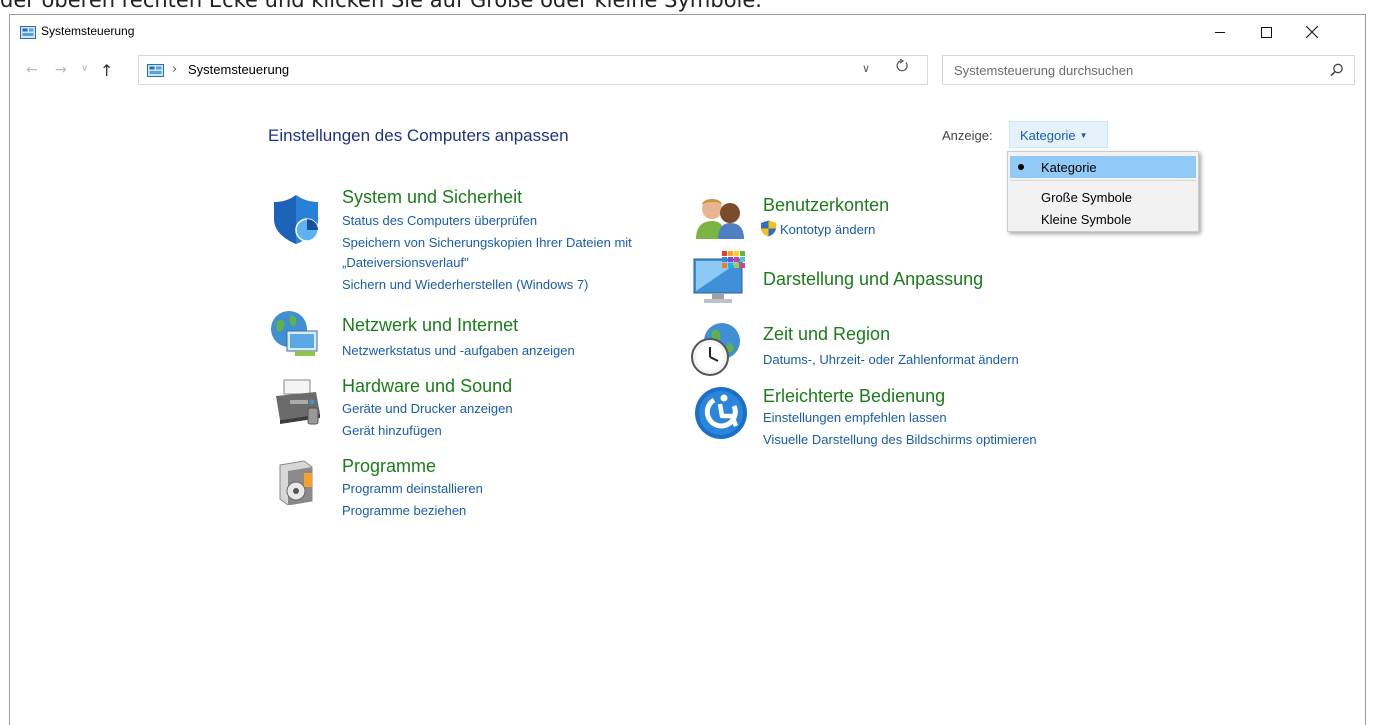 Image resolution: width=1375 pixels, height=725 pixels. Describe the element at coordinates (718, 349) in the screenshot. I see `clock-globe-icon` at that location.